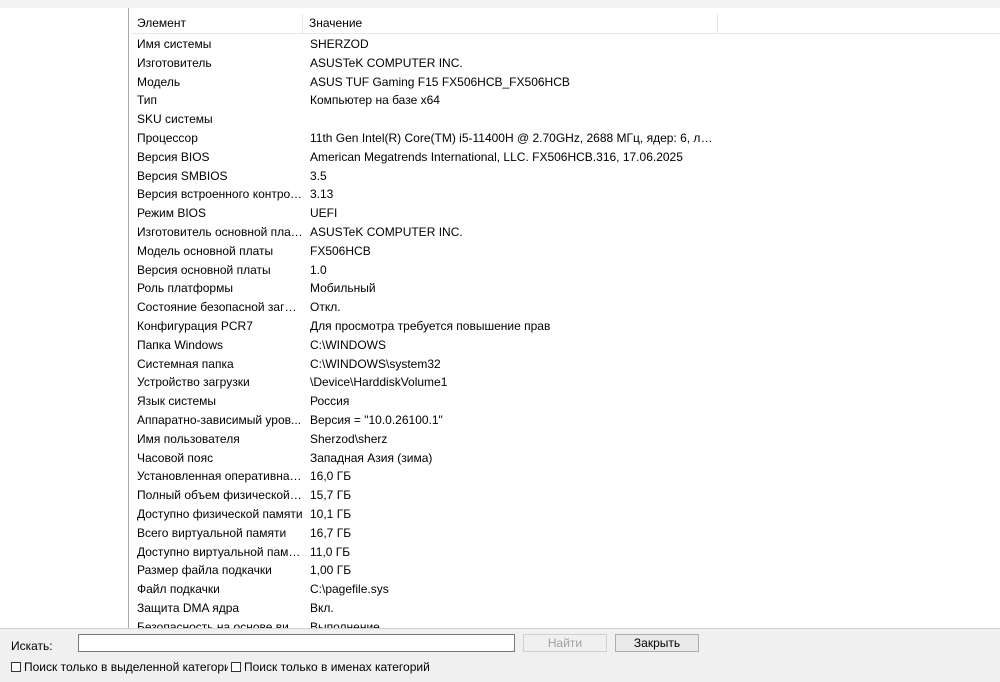  What do you see at coordinates (440, 81) in the screenshot?
I see `row-value: ASUS TUF Gaming F15 FX506HCB_FX506HCB` at bounding box center [440, 81].